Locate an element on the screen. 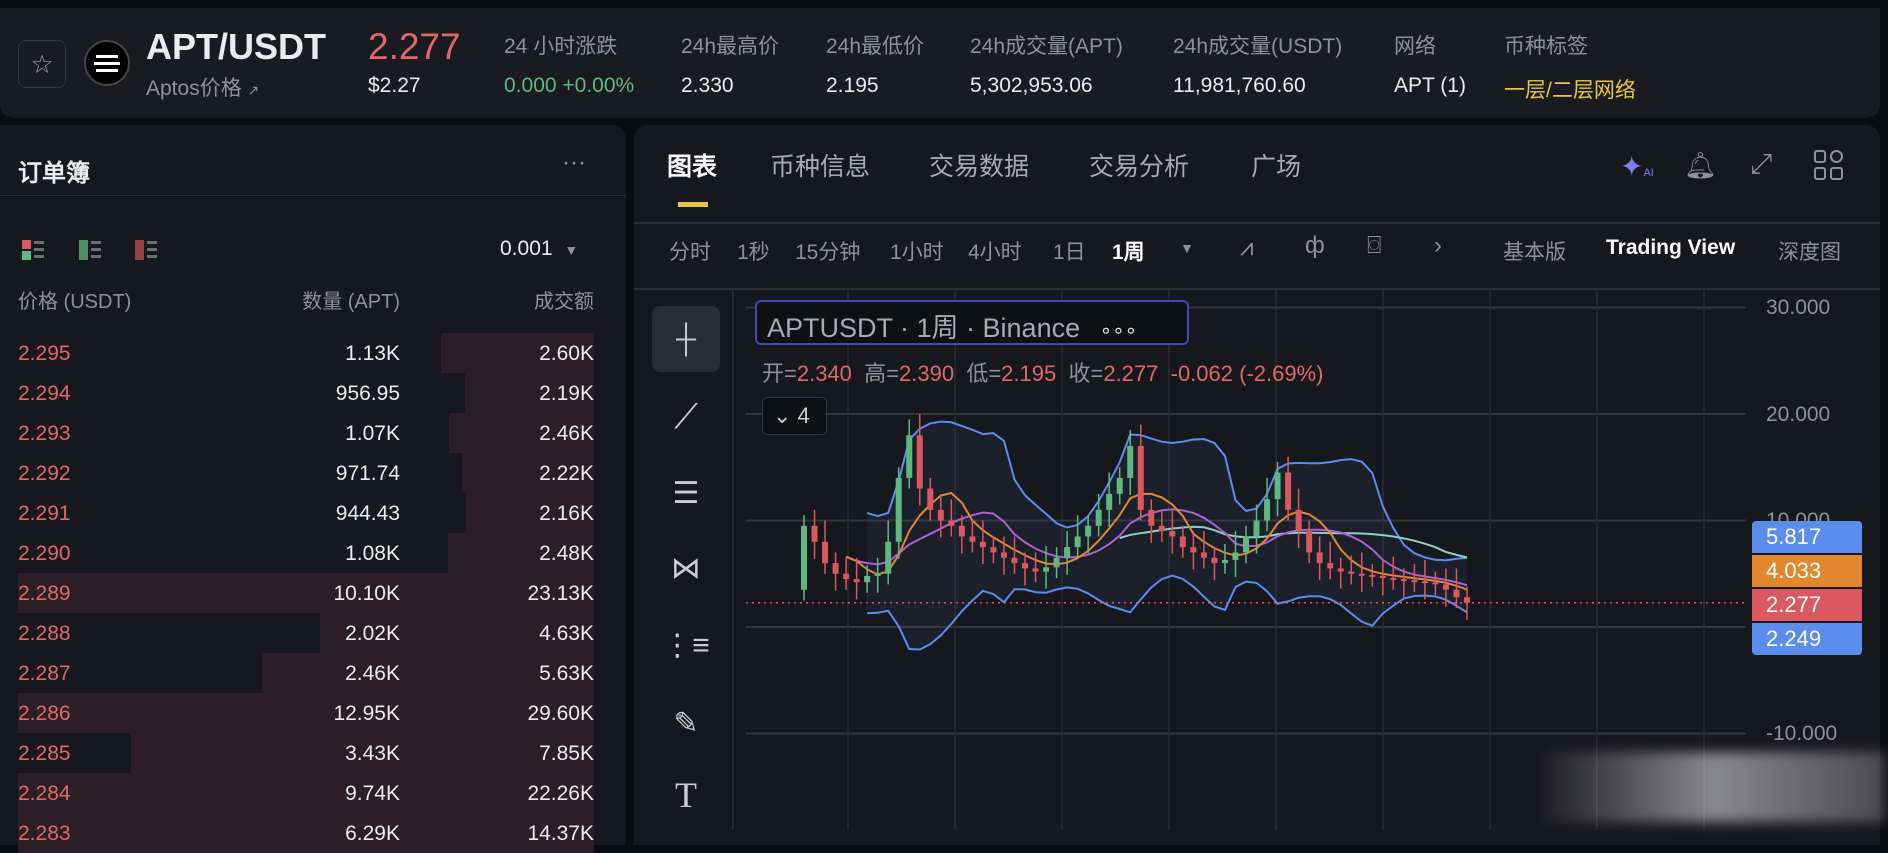 This screenshot has width=1888, height=853. orderbook-row: 2.293 1.07K 2.46K is located at coordinates (306, 433).